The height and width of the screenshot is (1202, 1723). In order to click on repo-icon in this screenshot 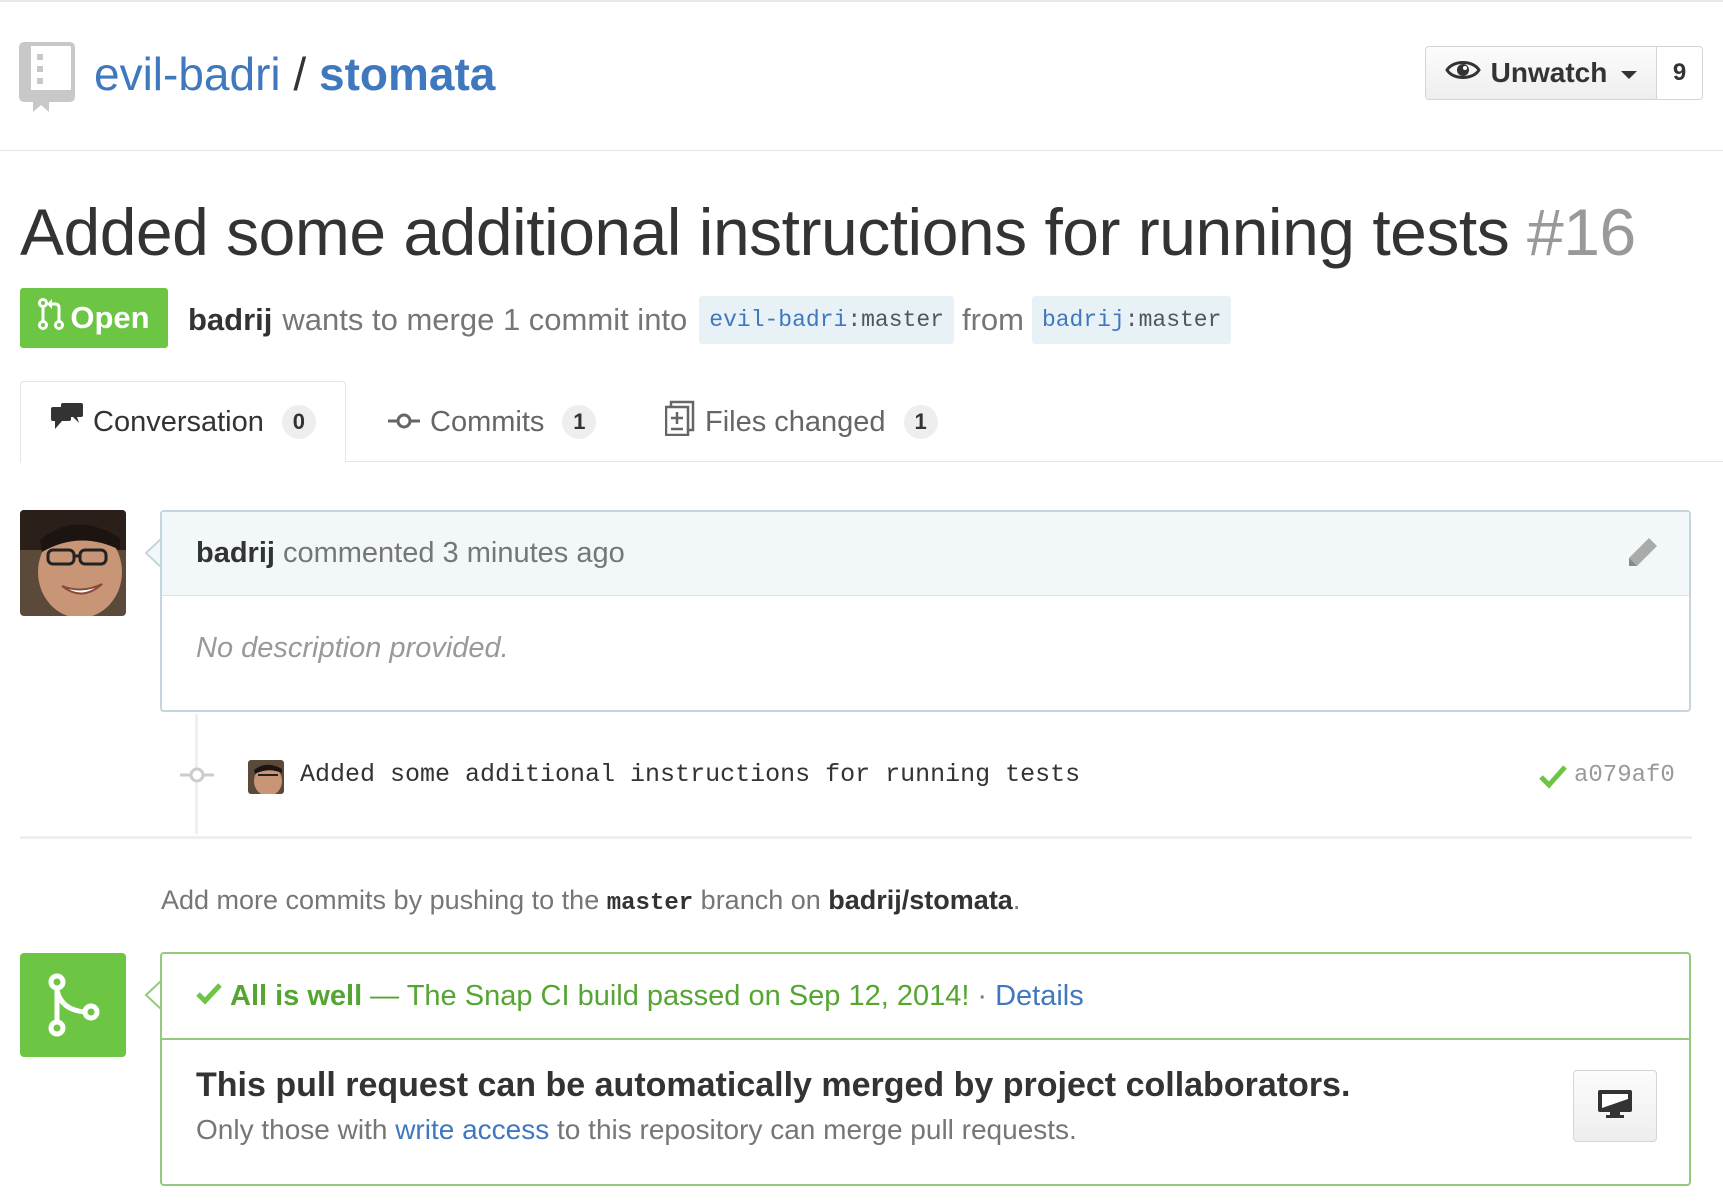, I will do `click(47, 78)`.